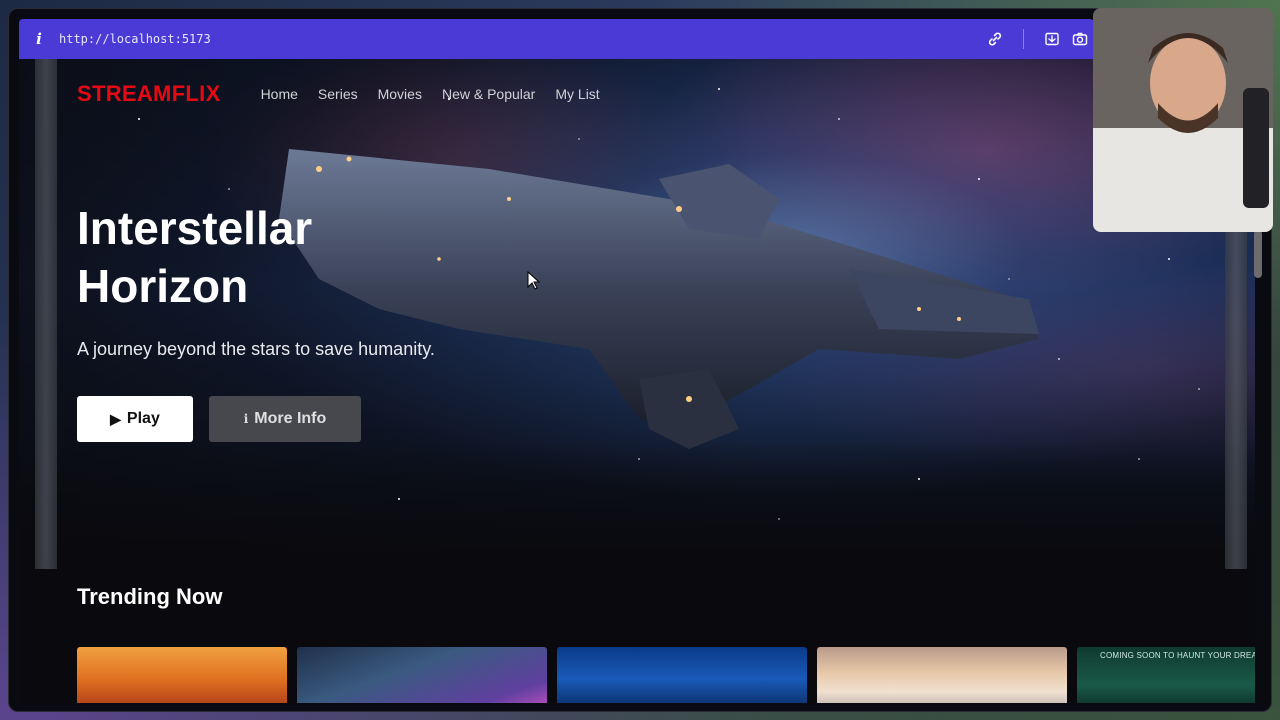 The width and height of the screenshot is (1280, 720). Describe the element at coordinates (1080, 39) in the screenshot. I see `camera-icon` at that location.